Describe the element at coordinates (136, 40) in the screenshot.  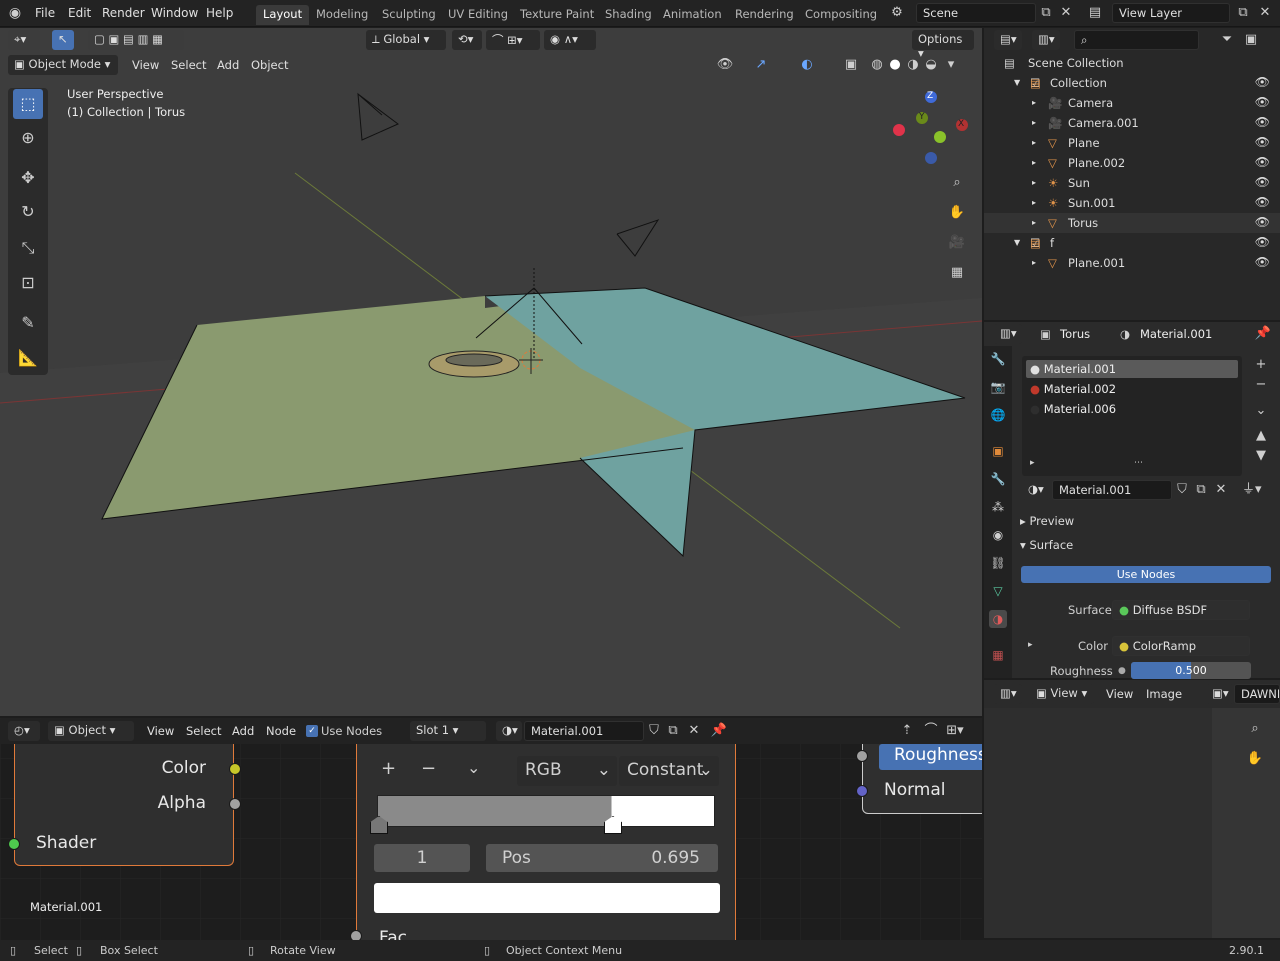
I see `select-mode-buttons: ▢ ▣ ▤ ▥ ▦` at that location.